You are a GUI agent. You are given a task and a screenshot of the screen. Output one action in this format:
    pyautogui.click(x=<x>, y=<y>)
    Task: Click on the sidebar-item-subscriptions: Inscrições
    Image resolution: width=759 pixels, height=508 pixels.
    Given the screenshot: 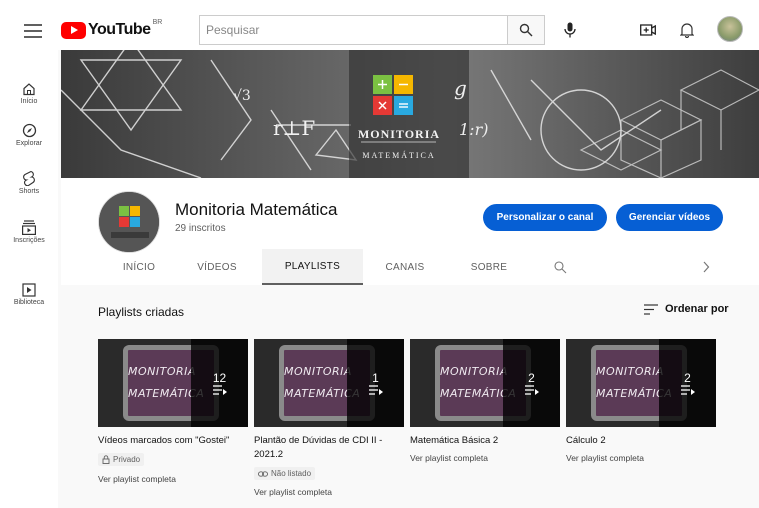 What is the action you would take?
    pyautogui.click(x=29, y=232)
    